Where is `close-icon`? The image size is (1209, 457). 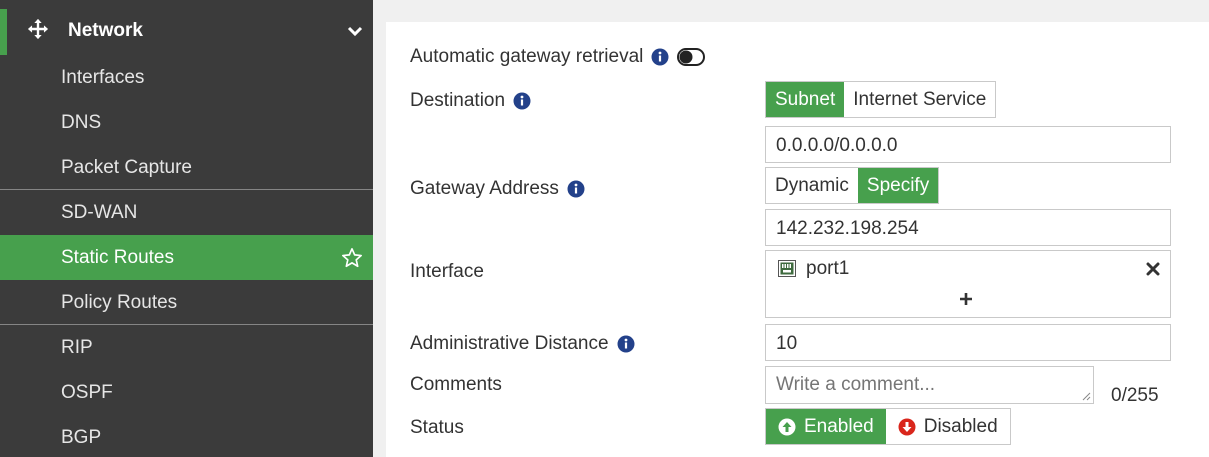
close-icon is located at coordinates (1153, 269).